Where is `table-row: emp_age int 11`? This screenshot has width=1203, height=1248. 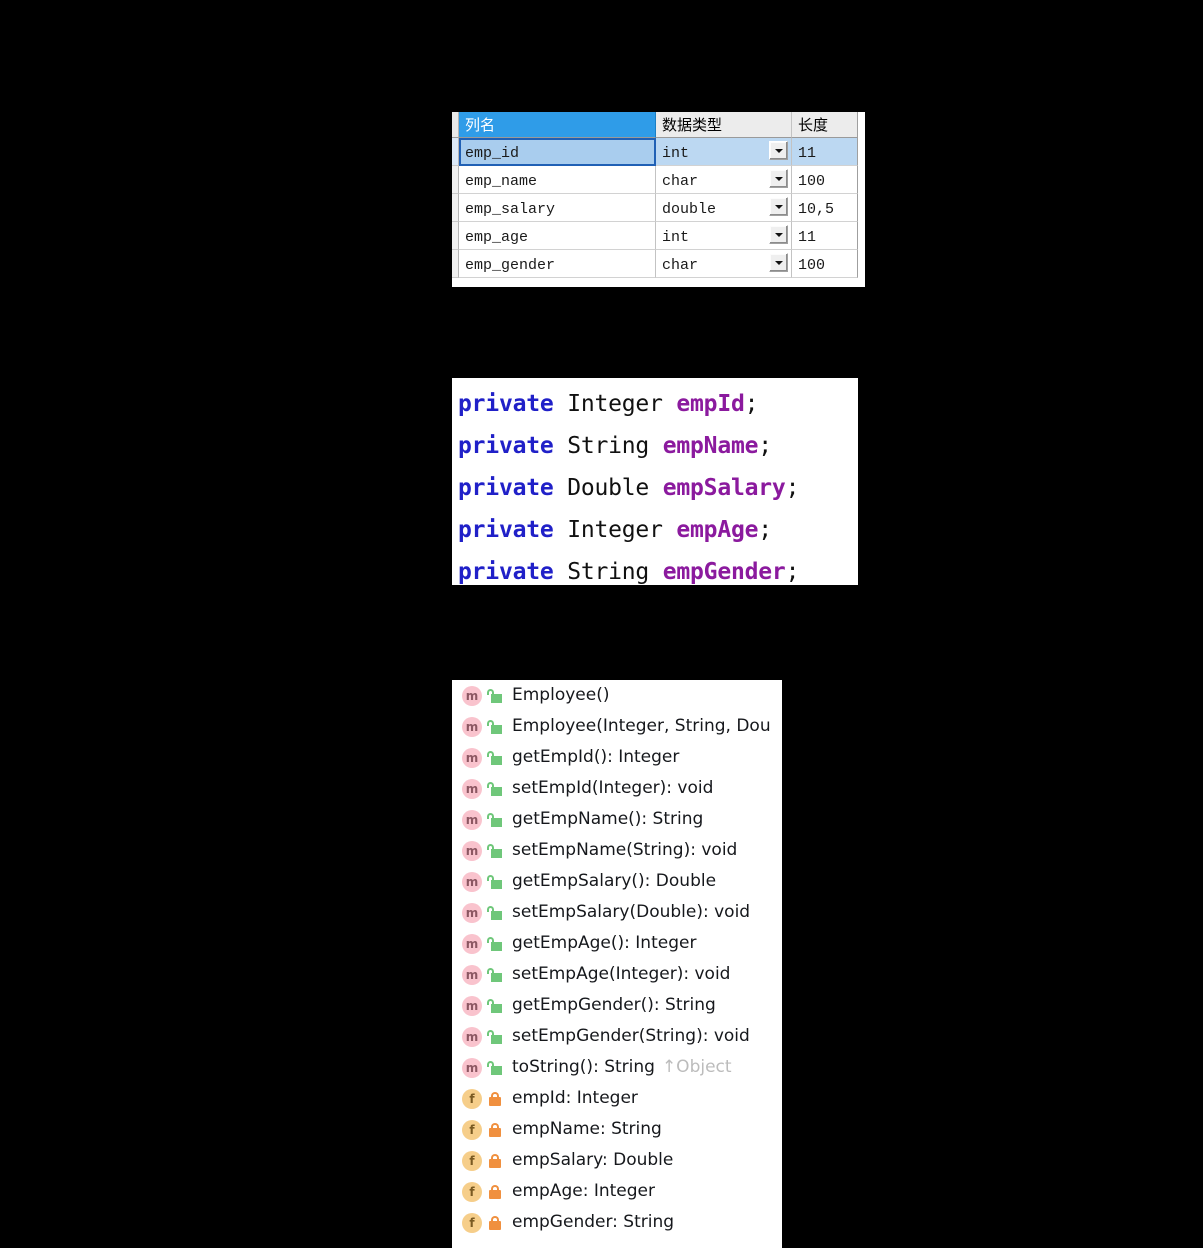
table-row: emp_age int 11 is located at coordinates (658, 236).